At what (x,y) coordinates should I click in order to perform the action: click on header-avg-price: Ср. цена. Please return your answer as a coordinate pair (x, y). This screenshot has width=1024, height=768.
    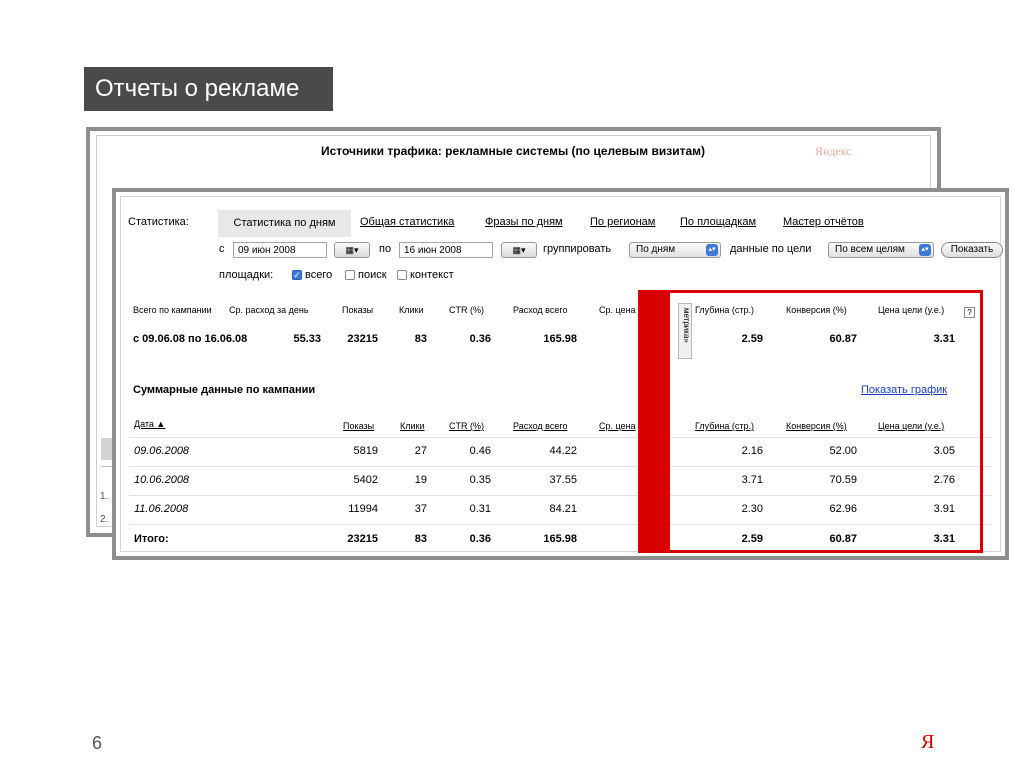
    Looking at the image, I should click on (617, 310).